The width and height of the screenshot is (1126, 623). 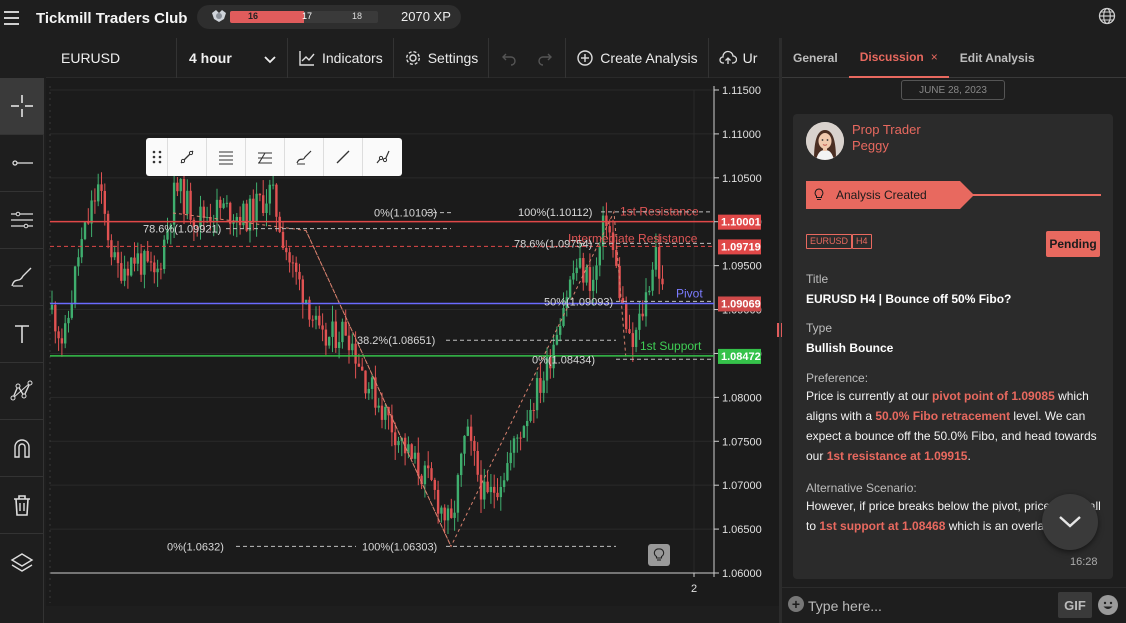 What do you see at coordinates (22, 106) in the screenshot?
I see `crosshair-tool` at bounding box center [22, 106].